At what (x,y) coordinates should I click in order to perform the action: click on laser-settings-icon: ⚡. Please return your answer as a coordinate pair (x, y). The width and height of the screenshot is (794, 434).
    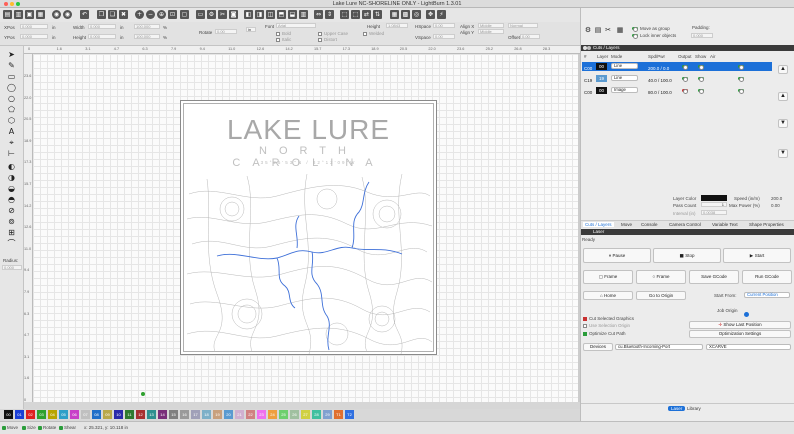
    Looking at the image, I should click on (441, 14).